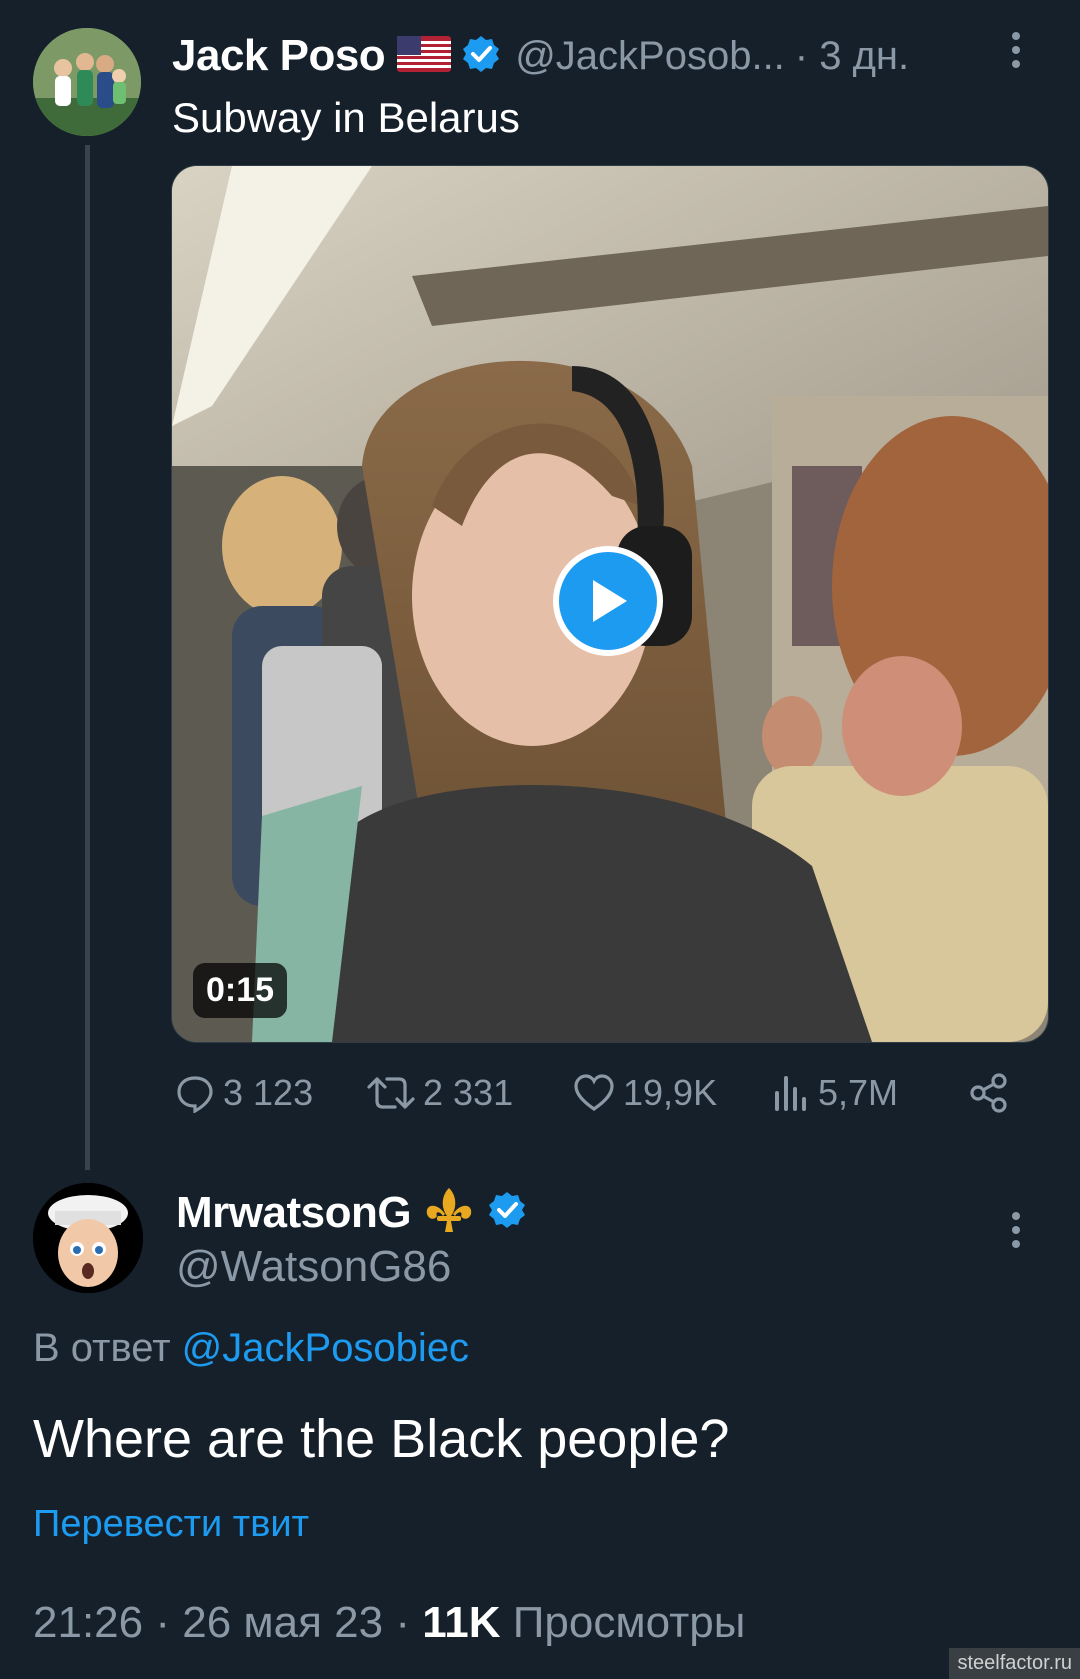  Describe the element at coordinates (852, 56) in the screenshot. I see `tweet-time: · 3 дн.` at that location.